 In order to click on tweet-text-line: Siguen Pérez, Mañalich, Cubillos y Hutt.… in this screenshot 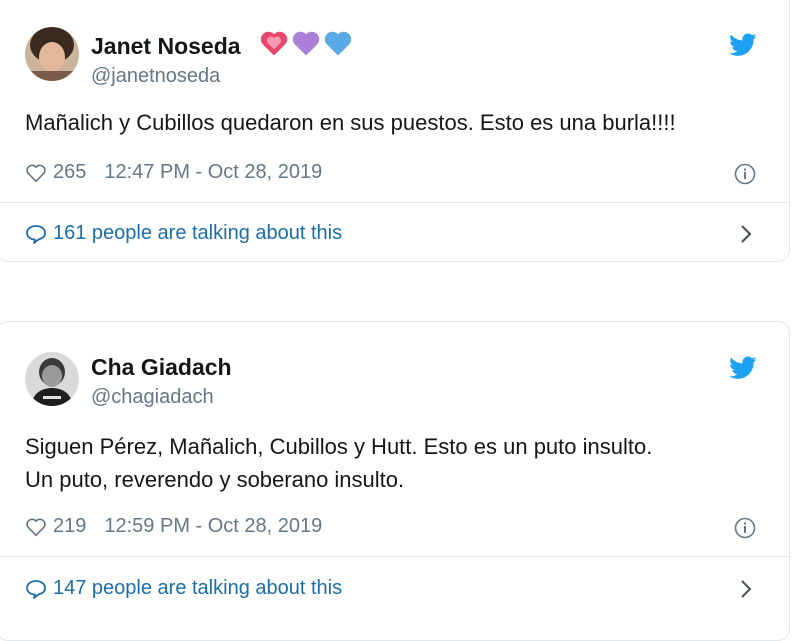, I will do `click(339, 446)`.